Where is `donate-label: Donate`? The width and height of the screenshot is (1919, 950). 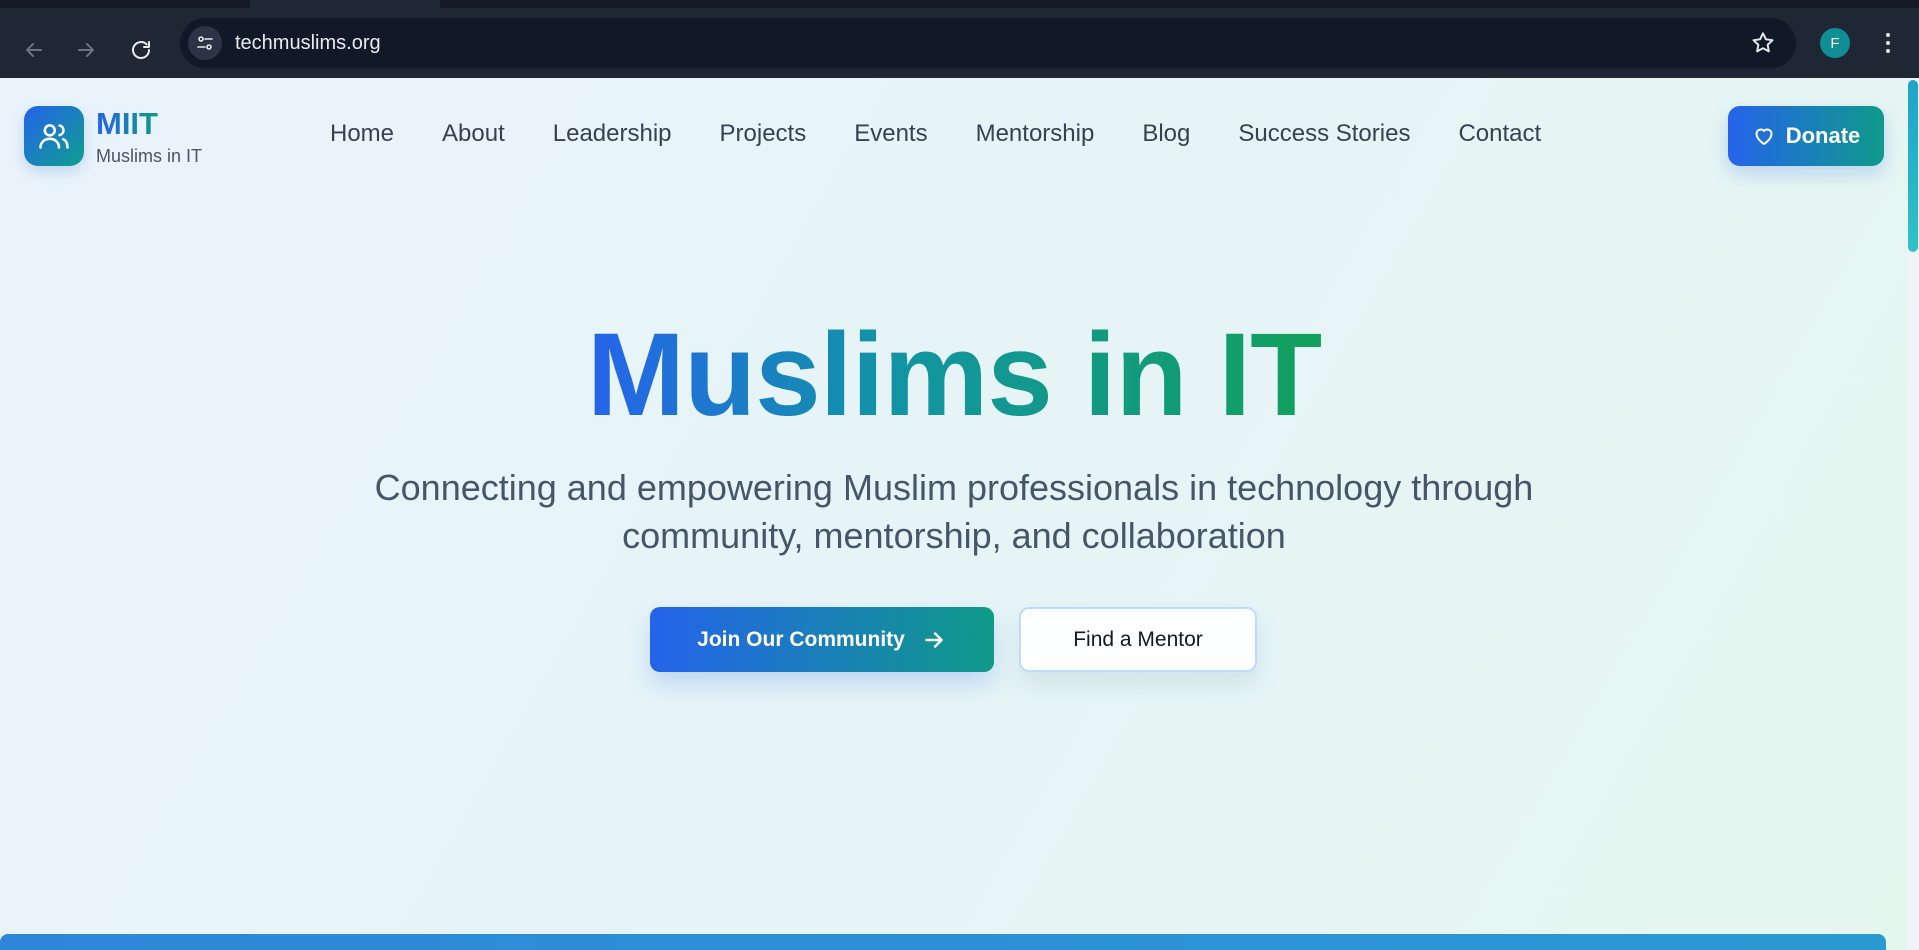
donate-label: Donate is located at coordinates (1823, 135).